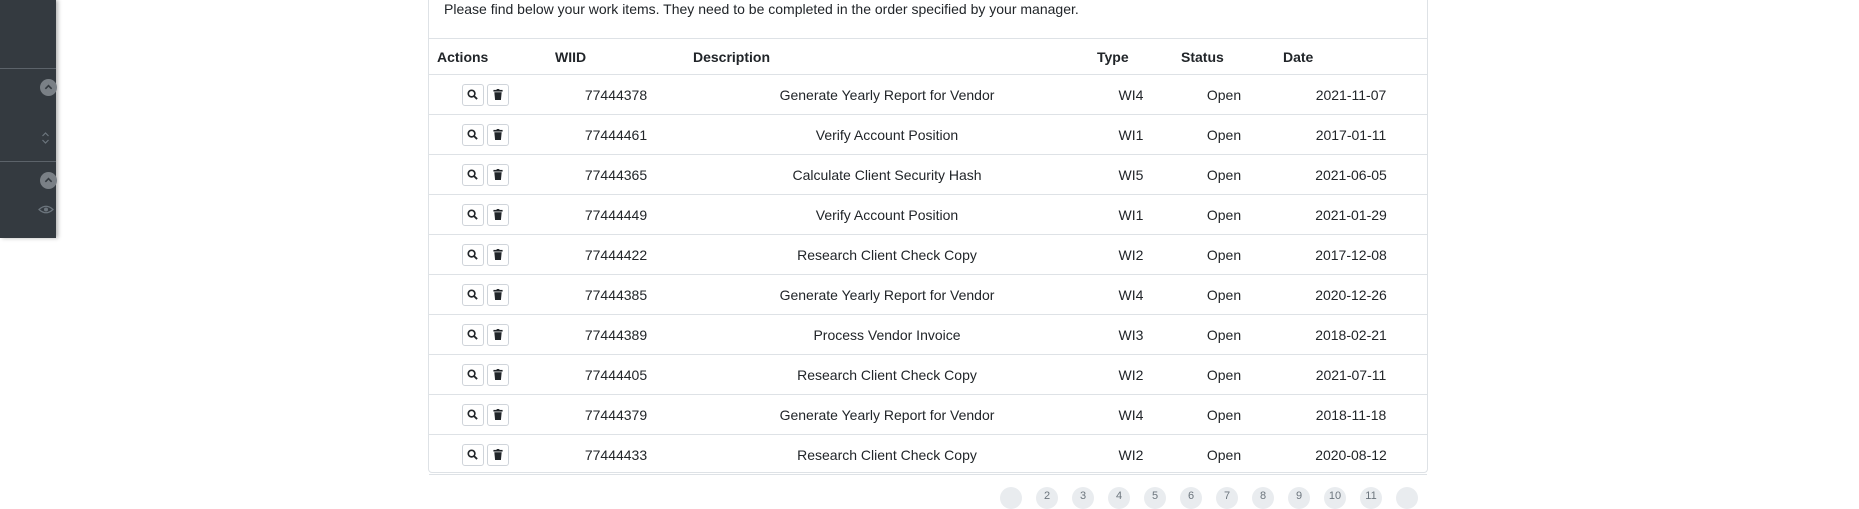 The width and height of the screenshot is (1859, 509). Describe the element at coordinates (616, 414) in the screenshot. I see `cell-wiid: 77444379` at that location.